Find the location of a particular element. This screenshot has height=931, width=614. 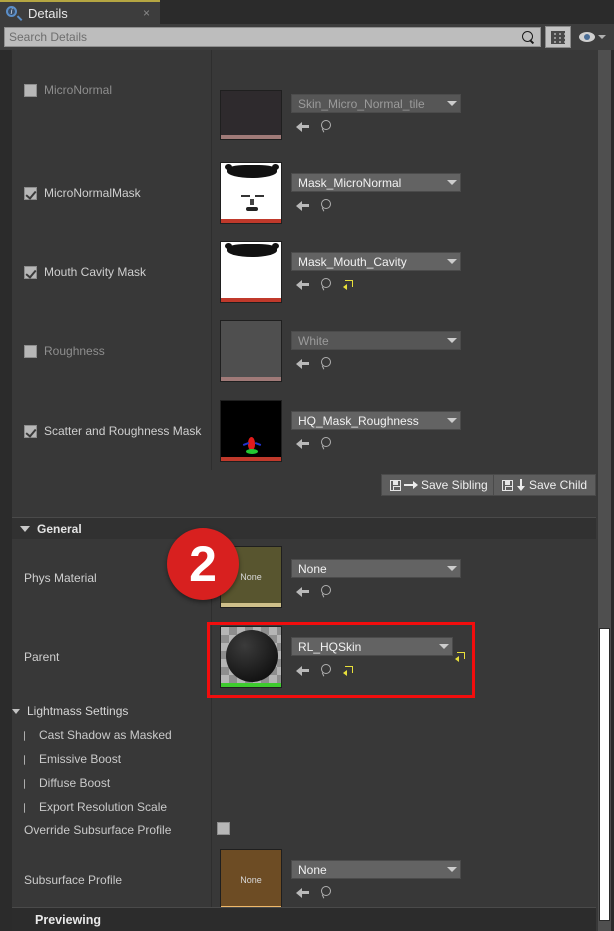

subrow-export-resolution-scale: Export Resolution Scale is located at coordinates (89, 807).